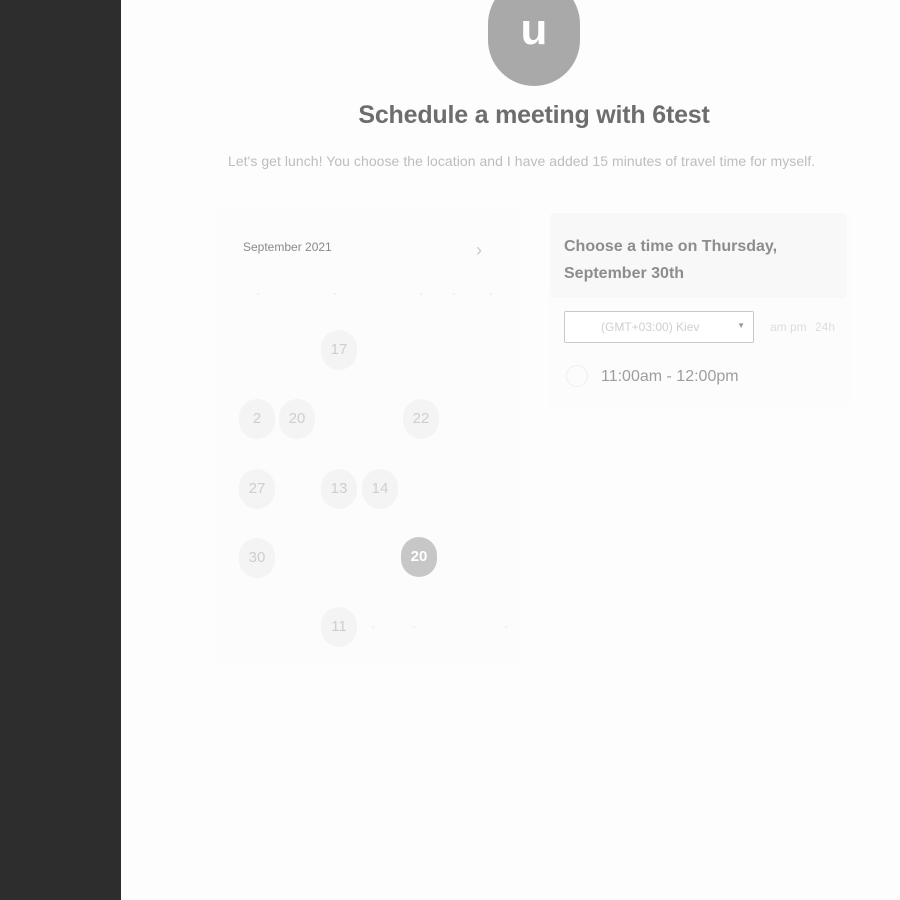 This screenshot has height=900, width=900. I want to click on 24h-toggle: 24h, so click(825, 327).